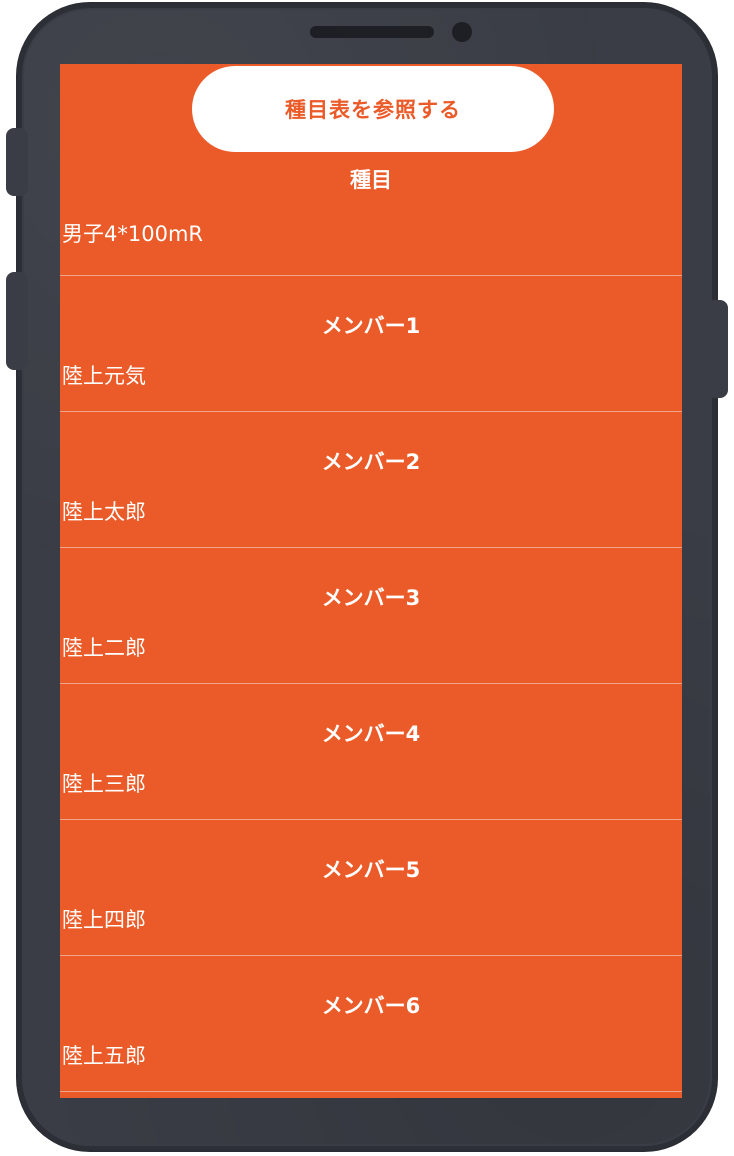 The width and height of the screenshot is (734, 1156). What do you see at coordinates (104, 783) in the screenshot?
I see `member-4-value: 陸上三郎` at bounding box center [104, 783].